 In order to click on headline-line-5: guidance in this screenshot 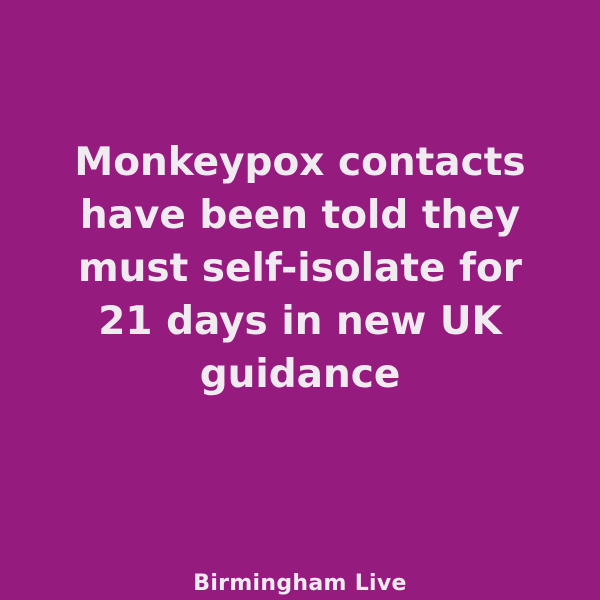, I will do `click(300, 374)`.